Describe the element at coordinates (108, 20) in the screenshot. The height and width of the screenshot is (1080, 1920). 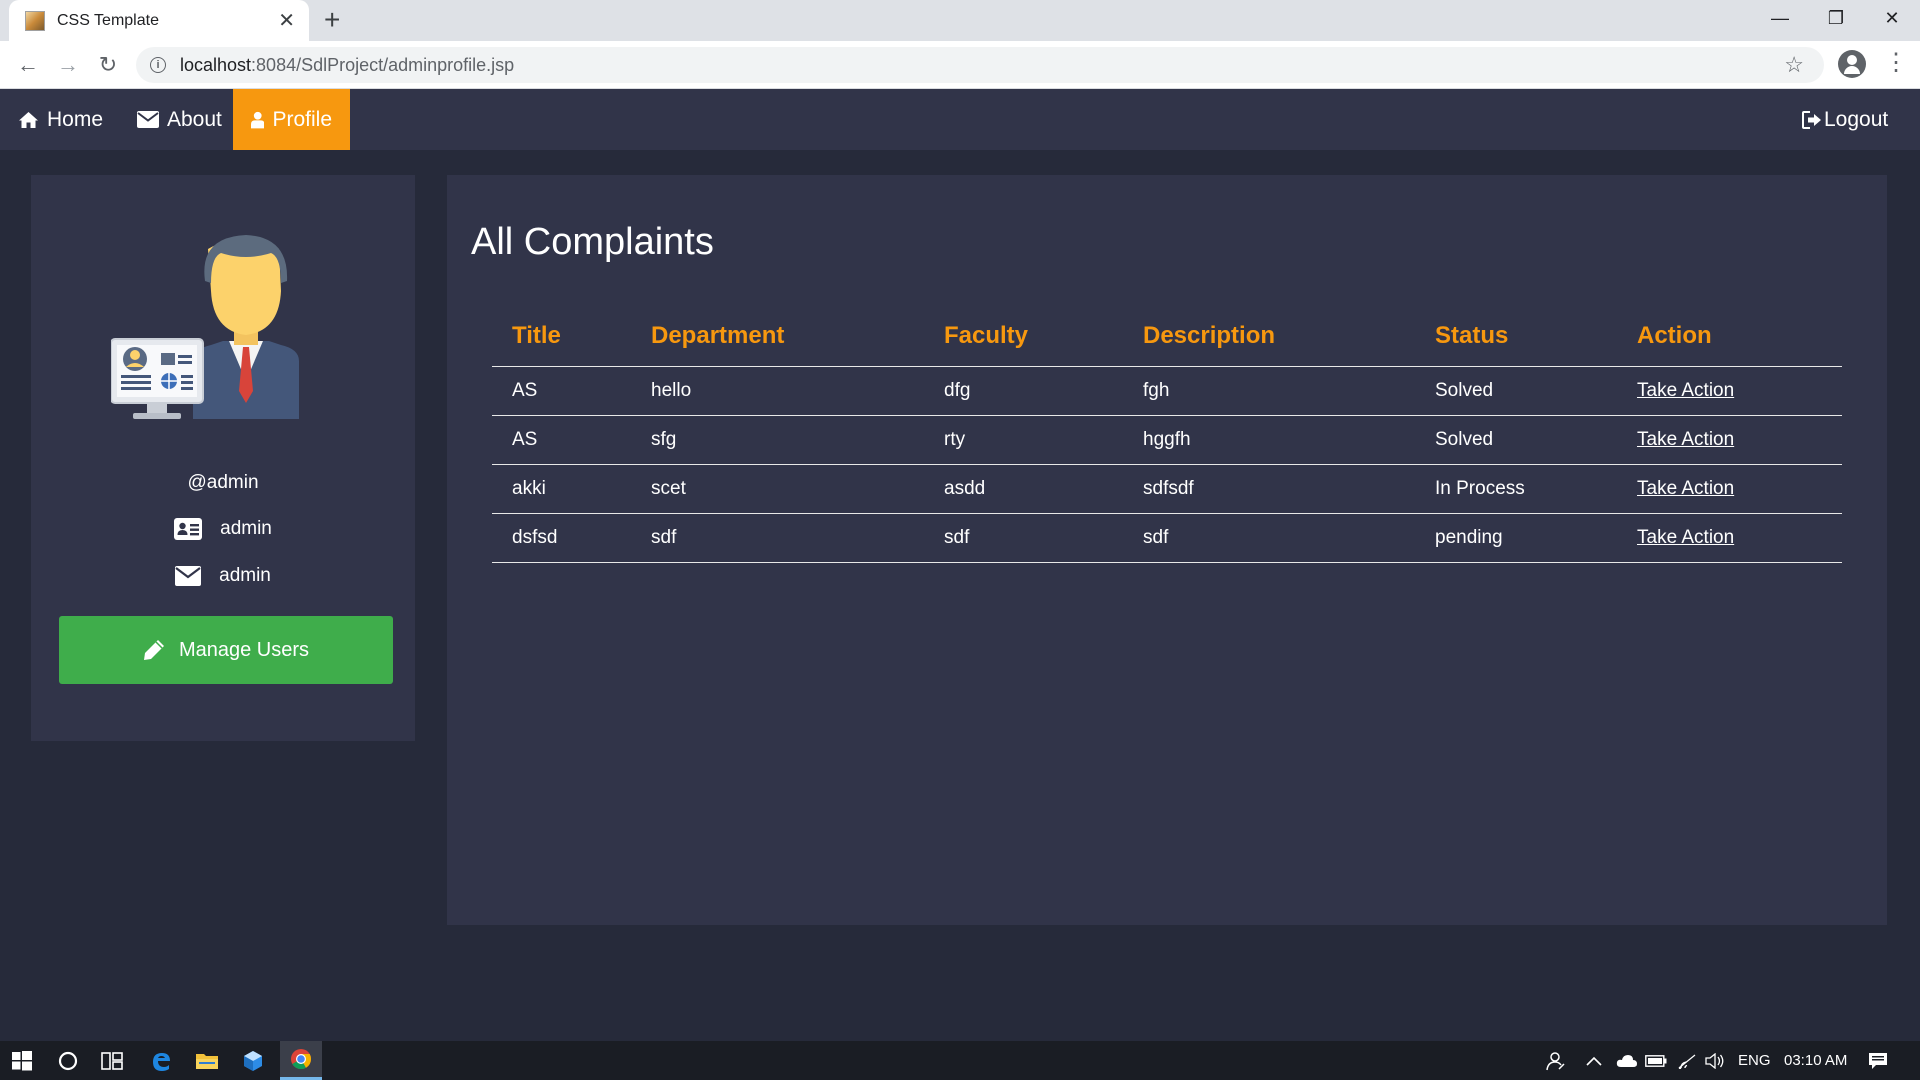
I see `tab-title: CSS Template` at that location.